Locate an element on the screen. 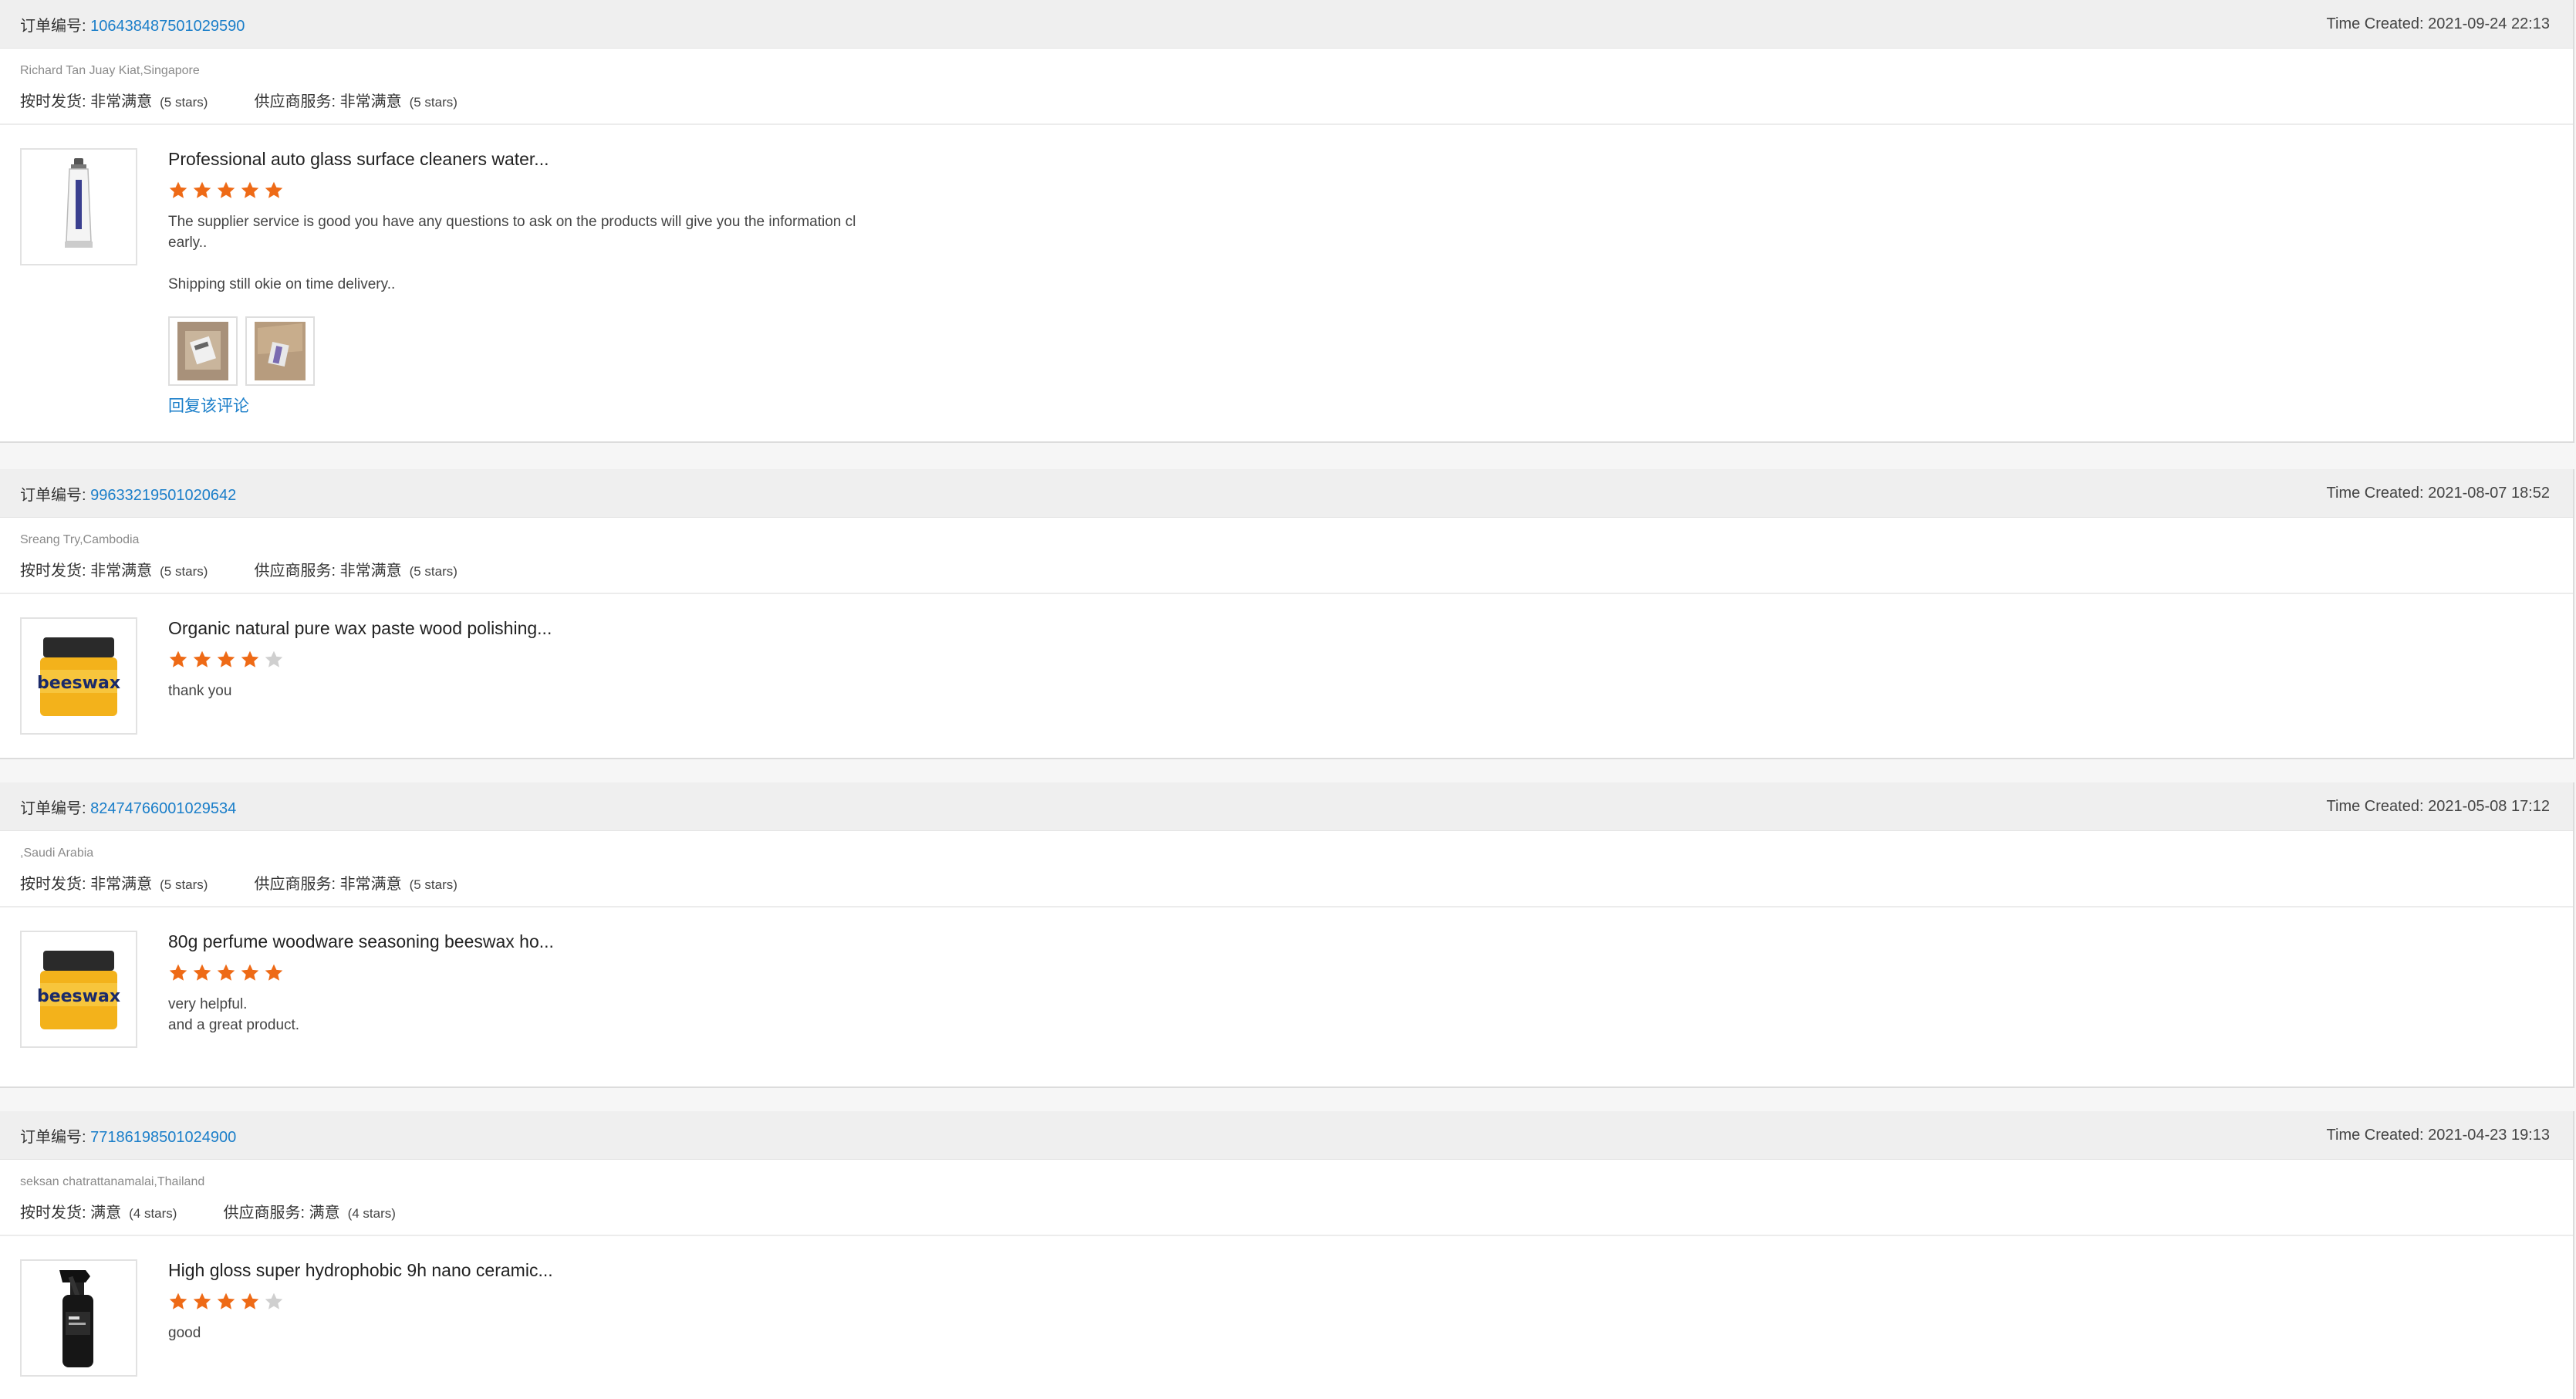 This screenshot has height=1399, width=2576. order-info: 订单编号: 106438487501029590 is located at coordinates (132, 24).